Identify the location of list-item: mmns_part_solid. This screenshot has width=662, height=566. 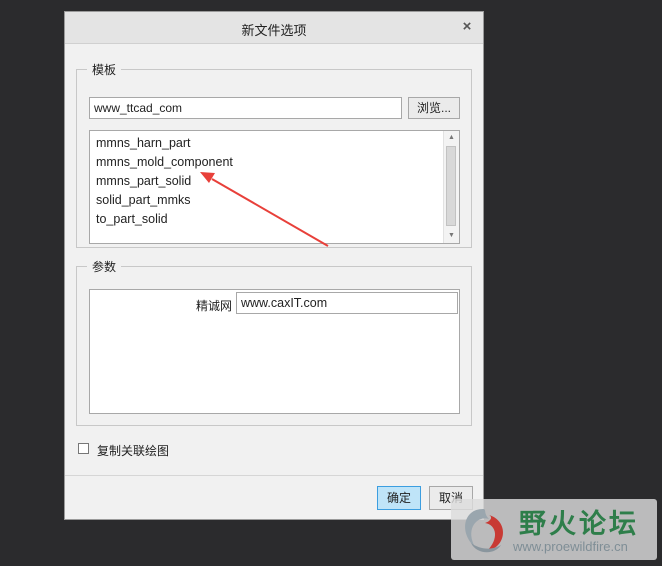
(164, 181).